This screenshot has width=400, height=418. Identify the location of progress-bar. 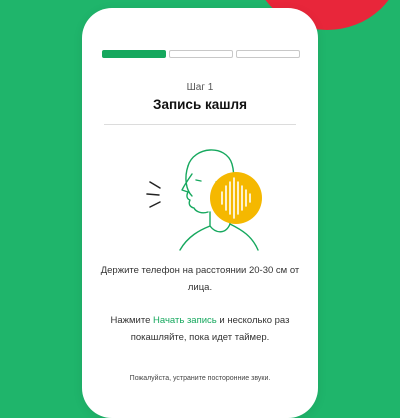
(201, 54).